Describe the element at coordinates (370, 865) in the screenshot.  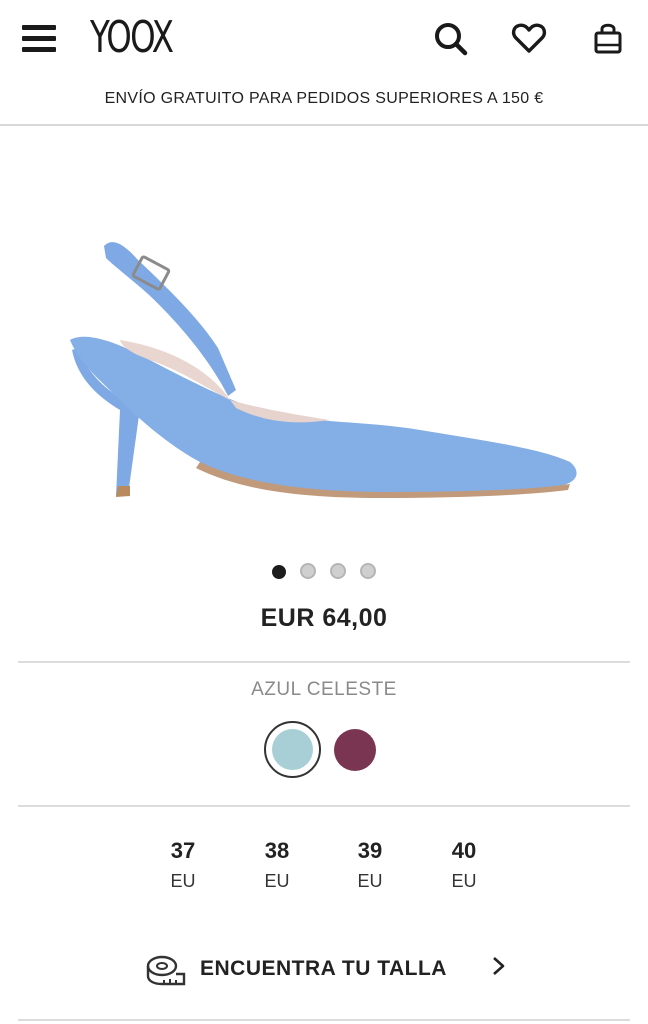
I see `size-option-39: 39 EU` at that location.